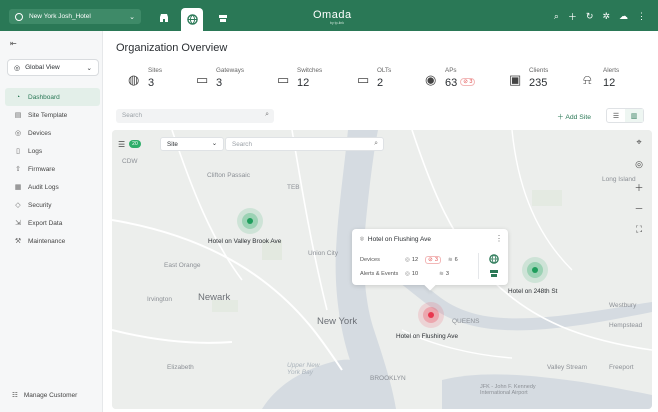 This screenshot has height=412, width=658. What do you see at coordinates (590, 16) in the screenshot?
I see `refresh-icon: ↻` at bounding box center [590, 16].